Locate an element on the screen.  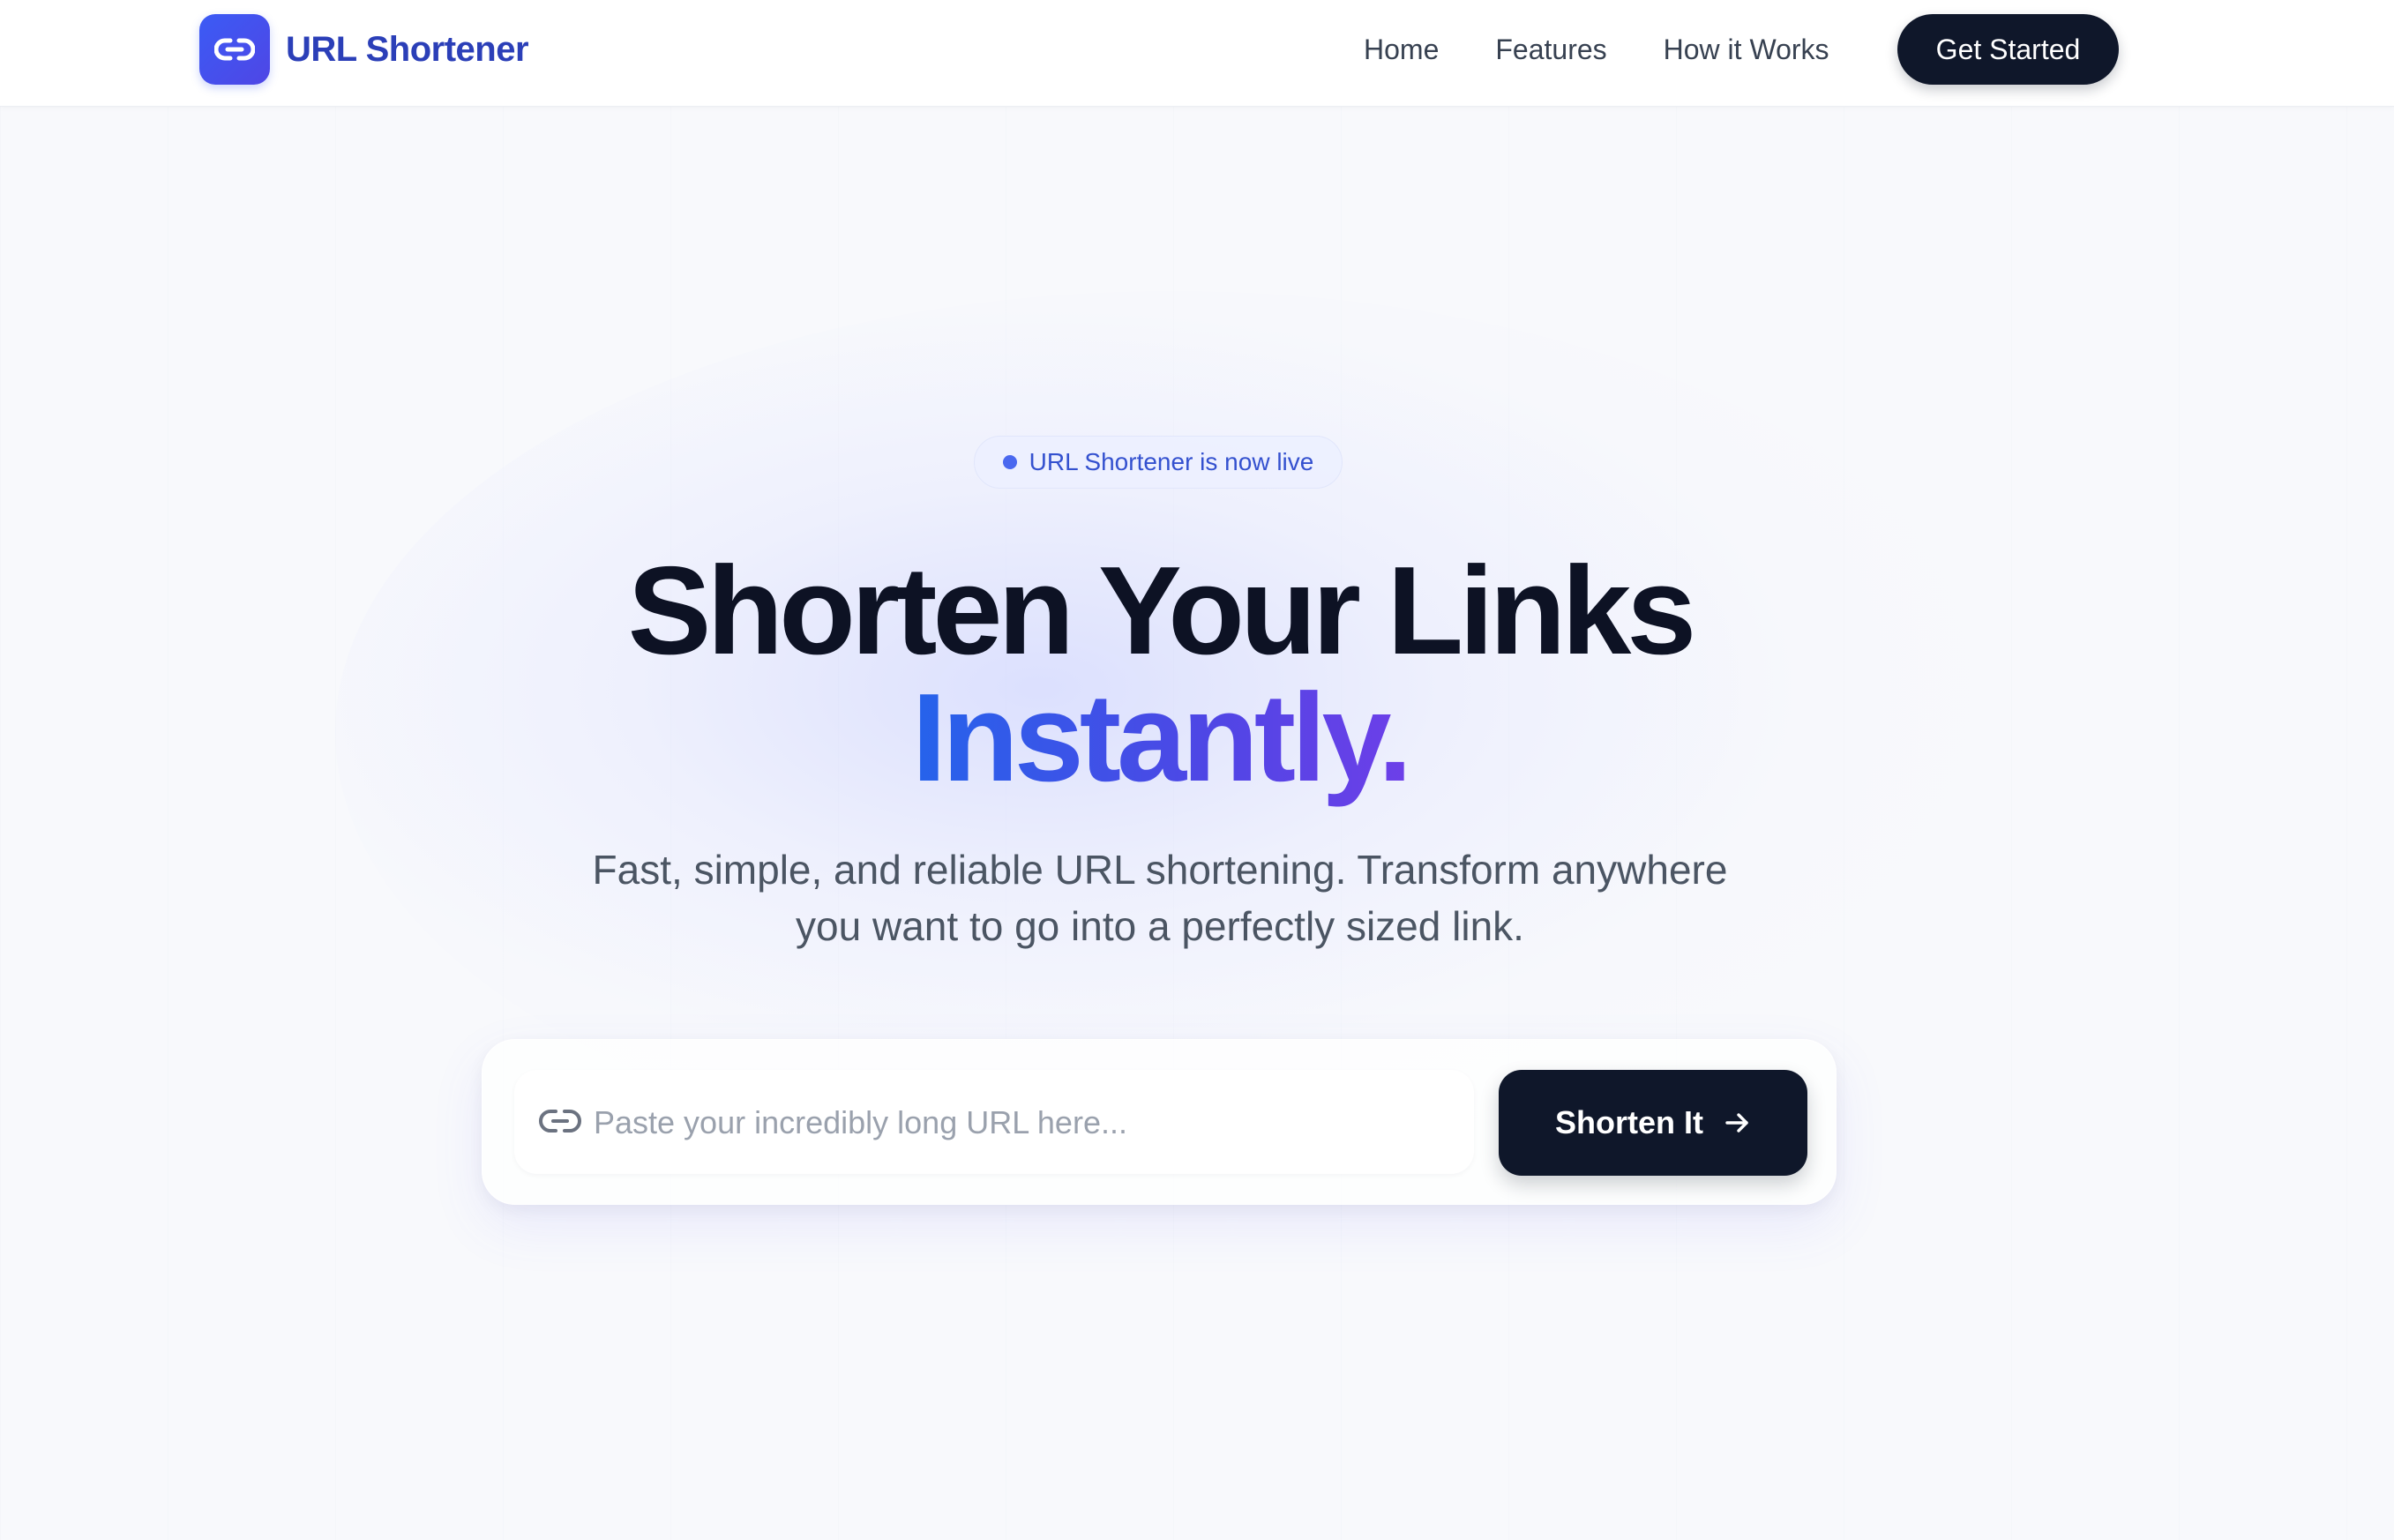
brand-name: URL Shortener is located at coordinates (407, 49).